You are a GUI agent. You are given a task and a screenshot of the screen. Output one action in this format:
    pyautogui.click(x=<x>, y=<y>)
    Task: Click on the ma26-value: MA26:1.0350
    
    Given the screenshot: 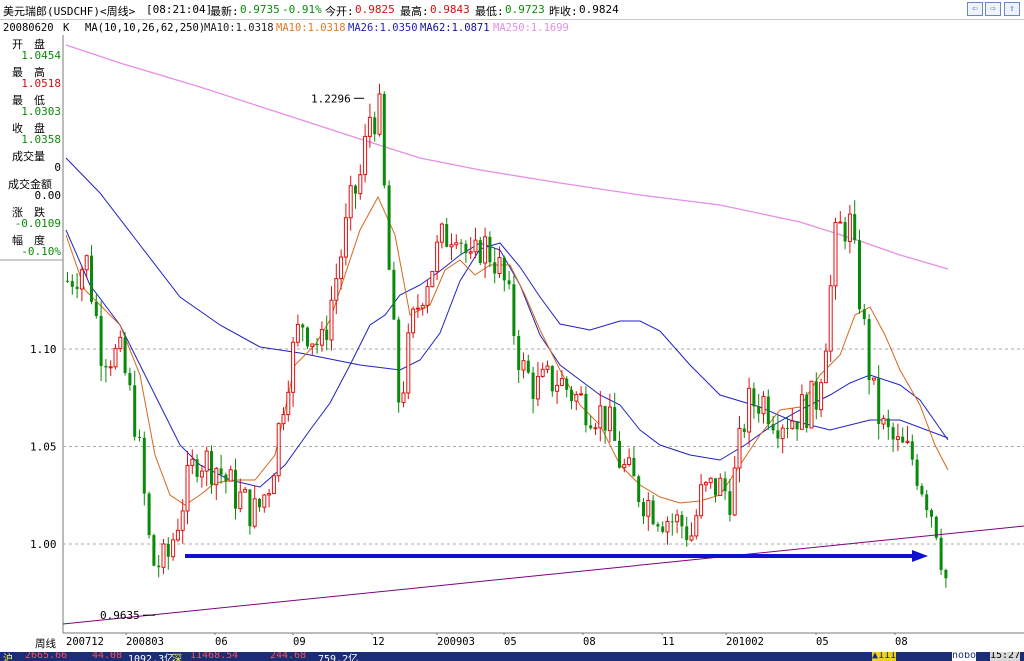 What is the action you would take?
    pyautogui.click(x=383, y=28)
    